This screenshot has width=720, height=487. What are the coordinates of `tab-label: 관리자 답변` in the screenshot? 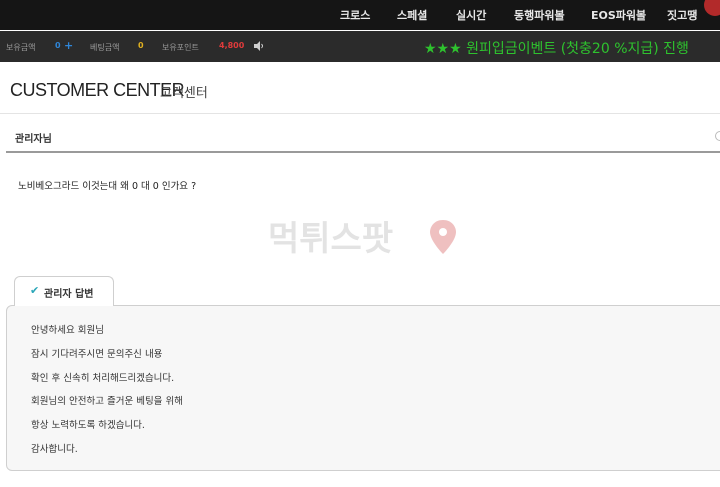 It's located at (69, 294).